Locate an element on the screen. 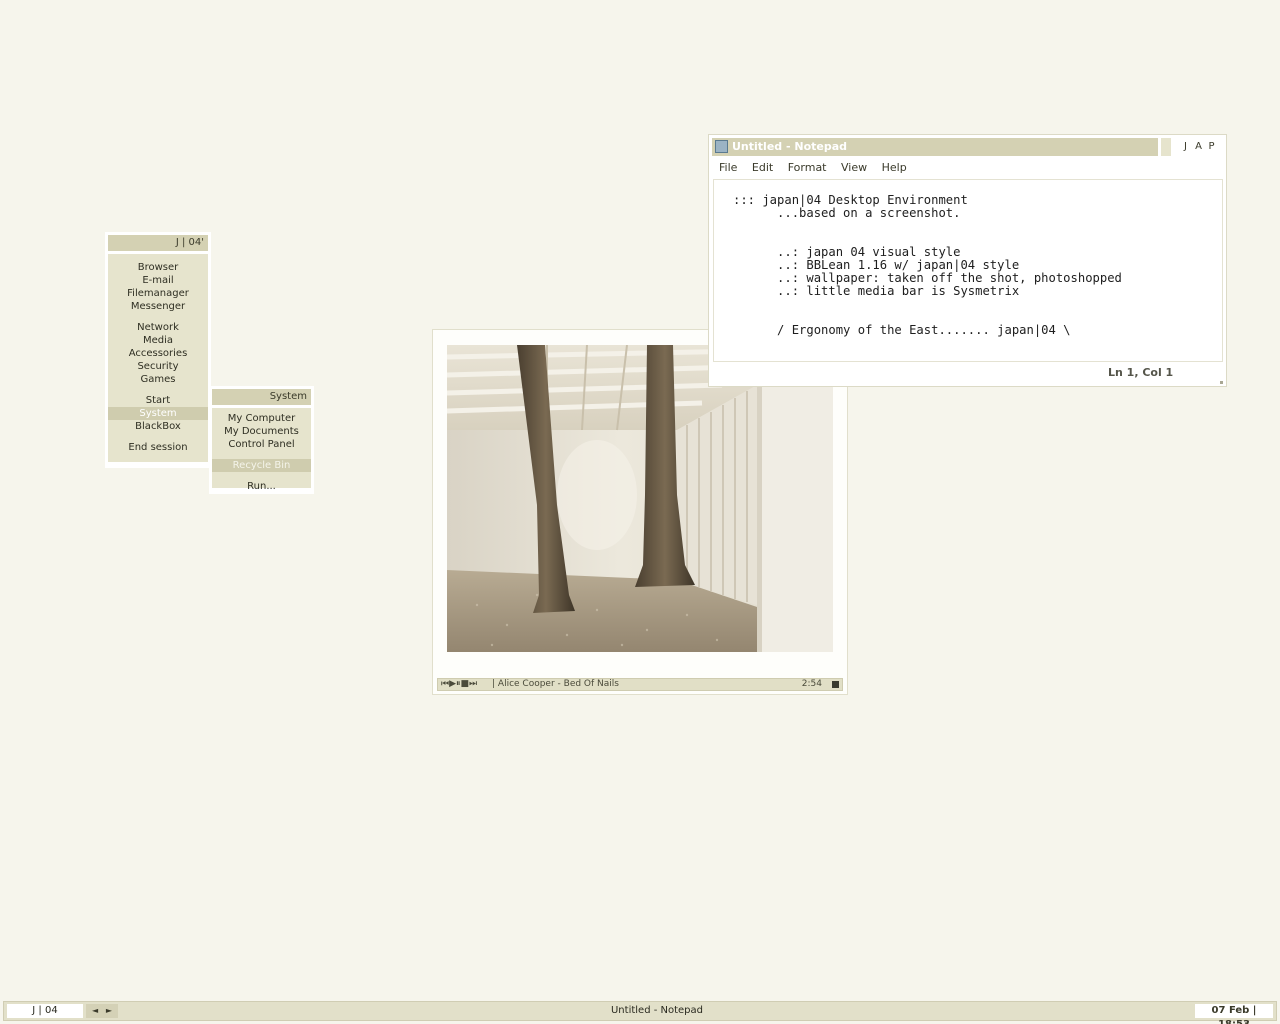 The image size is (1280, 1024). next-workspace-arrow-icon: ► is located at coordinates (109, 1010).